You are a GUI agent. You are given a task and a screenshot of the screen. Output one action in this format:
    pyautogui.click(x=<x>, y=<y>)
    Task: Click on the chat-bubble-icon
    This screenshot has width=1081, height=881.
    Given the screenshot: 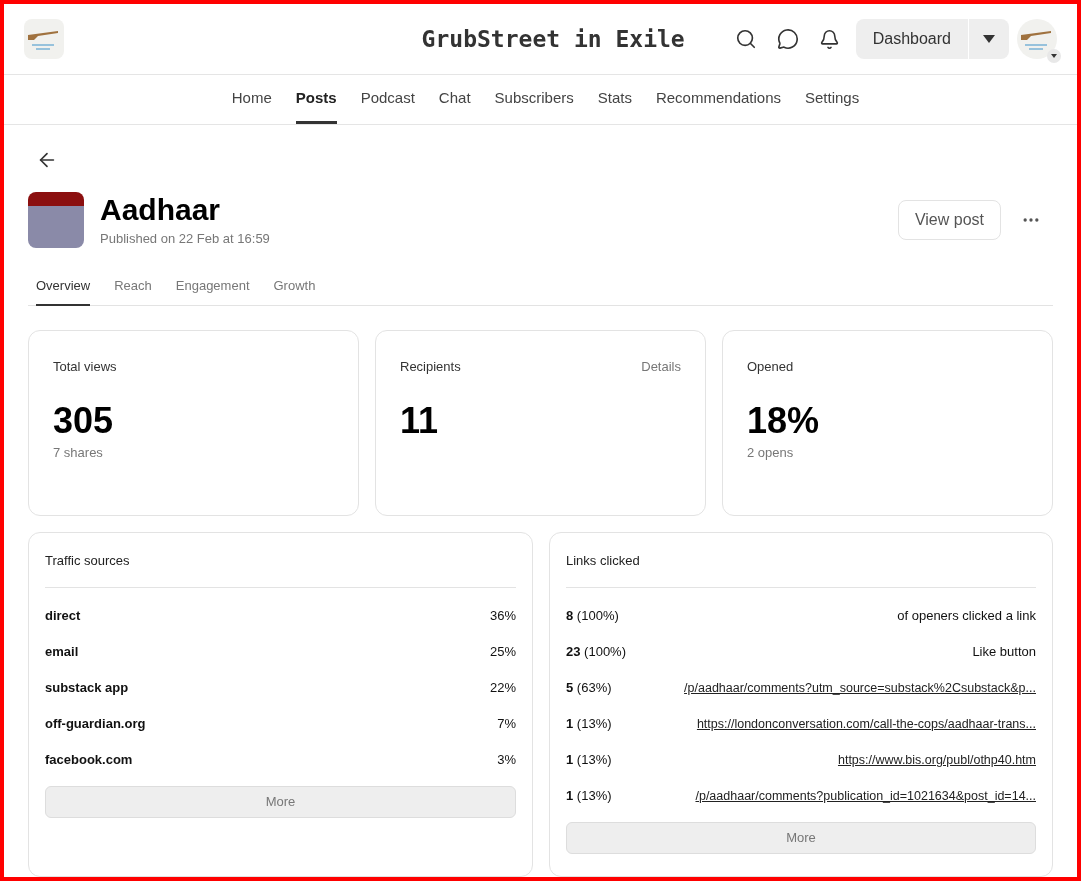 What is the action you would take?
    pyautogui.click(x=787, y=39)
    